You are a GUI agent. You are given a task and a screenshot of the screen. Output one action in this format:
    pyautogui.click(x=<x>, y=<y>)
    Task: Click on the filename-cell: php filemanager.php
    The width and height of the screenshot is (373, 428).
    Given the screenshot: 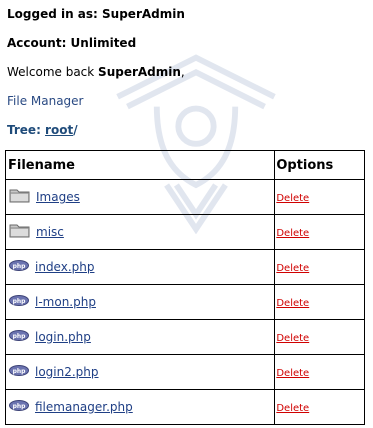 What is the action you would take?
    pyautogui.click(x=140, y=407)
    